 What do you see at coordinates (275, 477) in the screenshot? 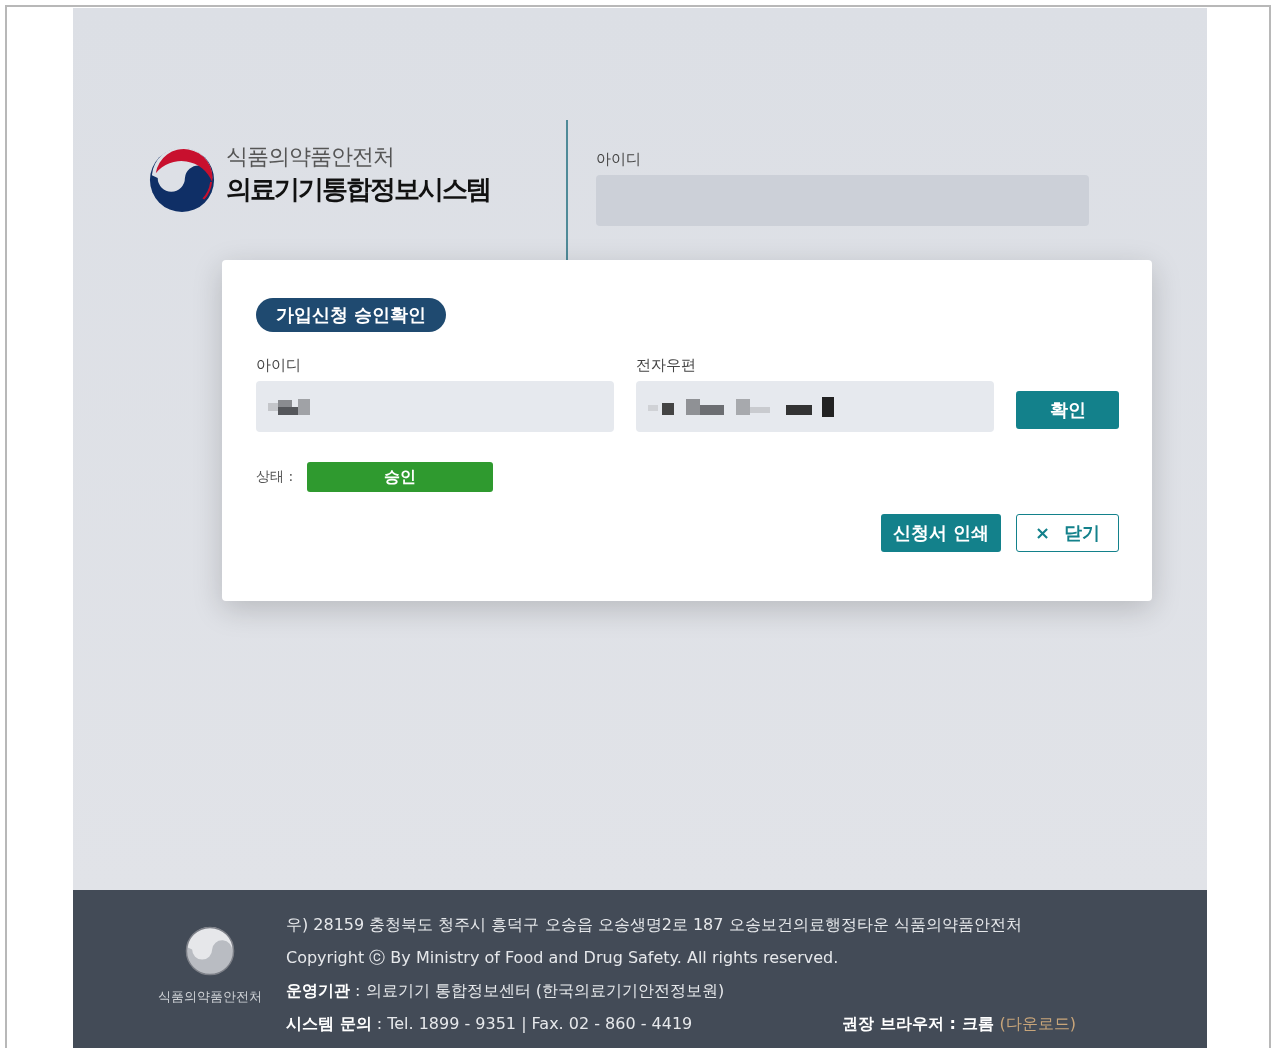
I see `status-label: 상태 :` at bounding box center [275, 477].